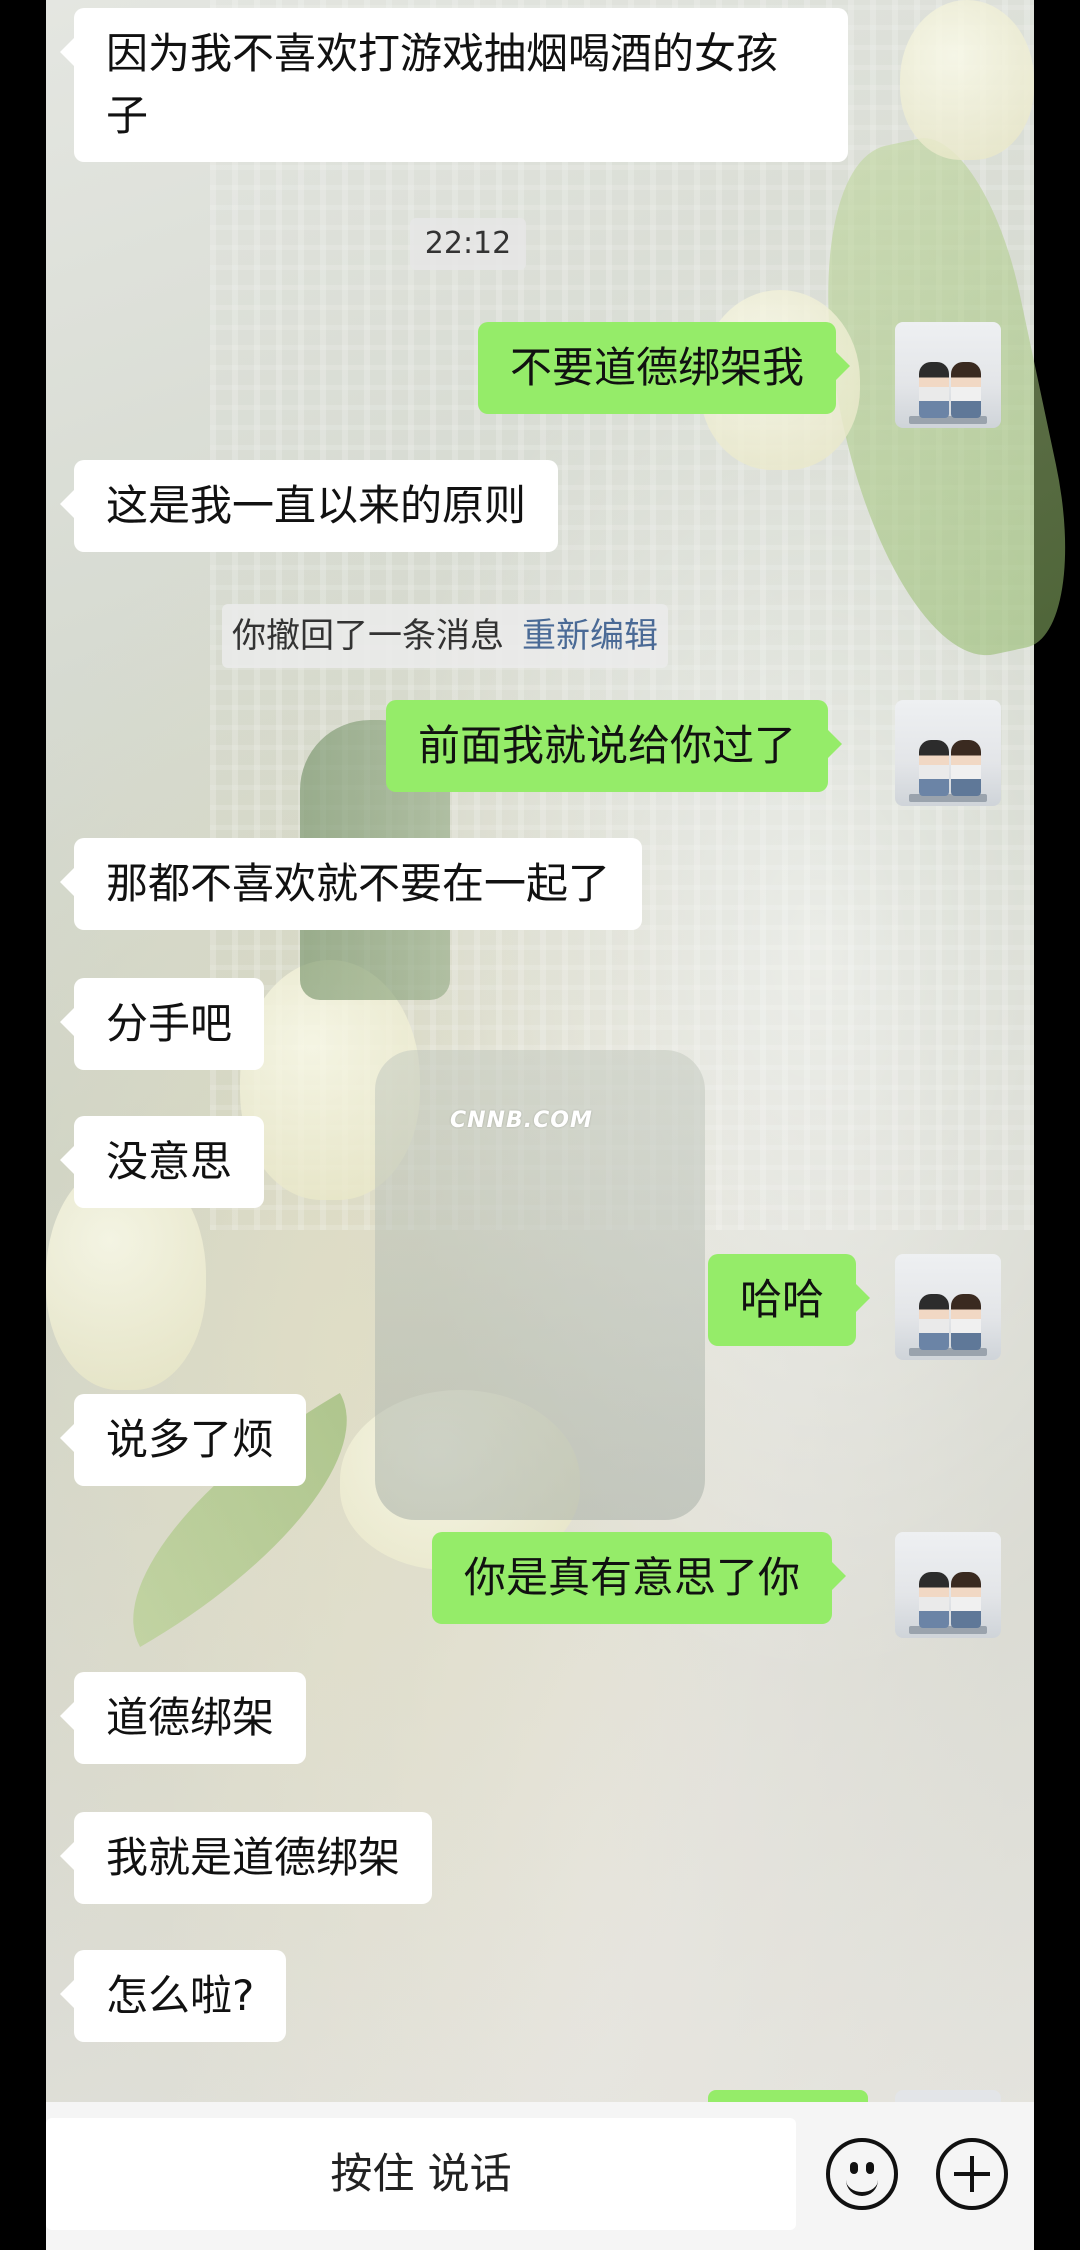 The width and height of the screenshot is (1080, 2250). I want to click on received-message: 那都不喜欢就不要在一起了, so click(351, 884).